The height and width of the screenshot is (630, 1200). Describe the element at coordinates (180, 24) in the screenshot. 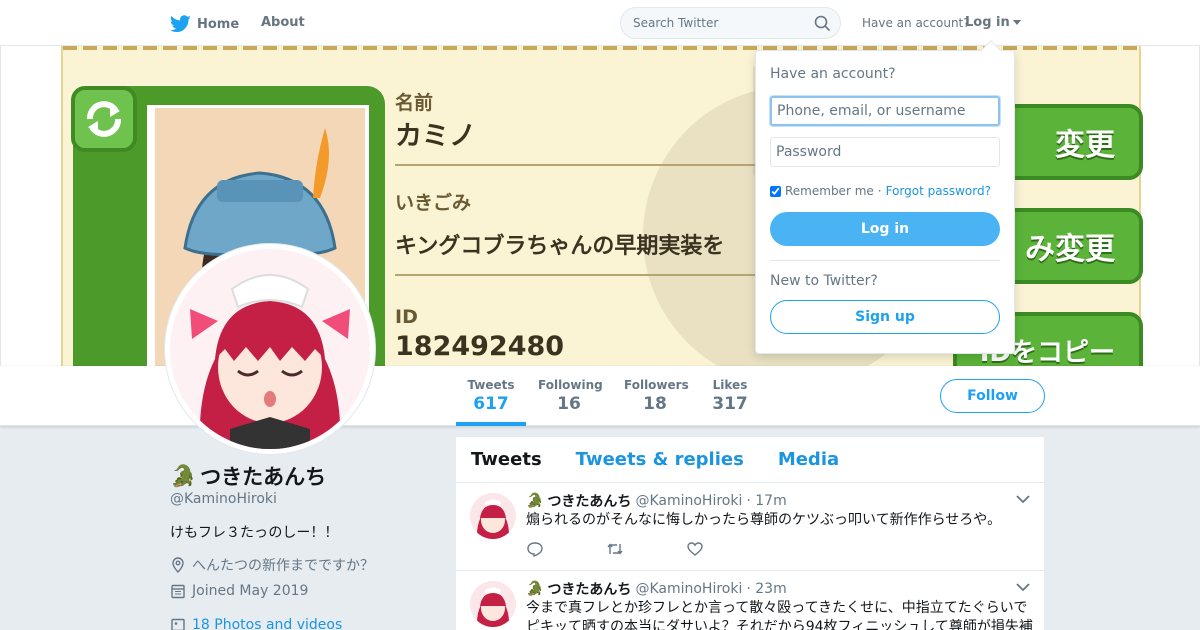

I see `twitter-bird-icon` at that location.